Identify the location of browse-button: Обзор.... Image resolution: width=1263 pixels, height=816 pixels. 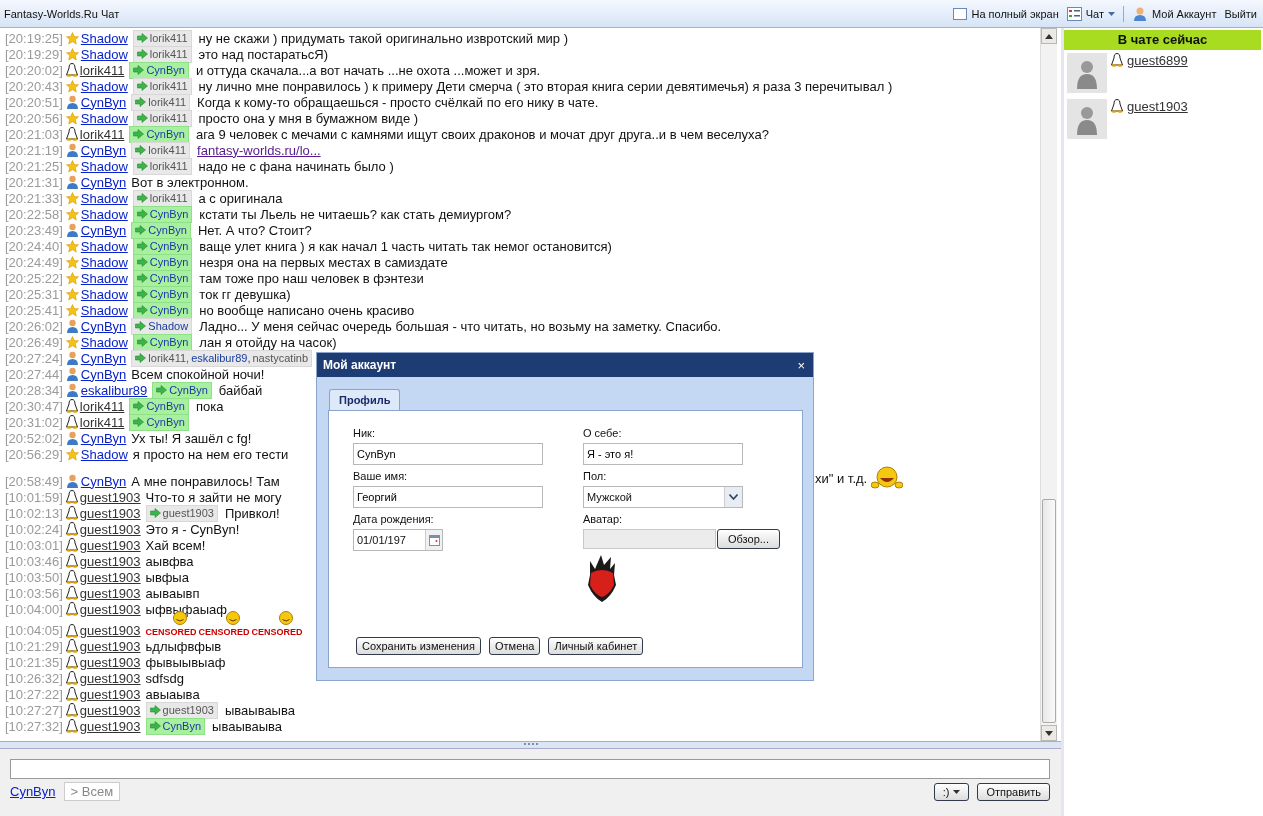
(748, 539).